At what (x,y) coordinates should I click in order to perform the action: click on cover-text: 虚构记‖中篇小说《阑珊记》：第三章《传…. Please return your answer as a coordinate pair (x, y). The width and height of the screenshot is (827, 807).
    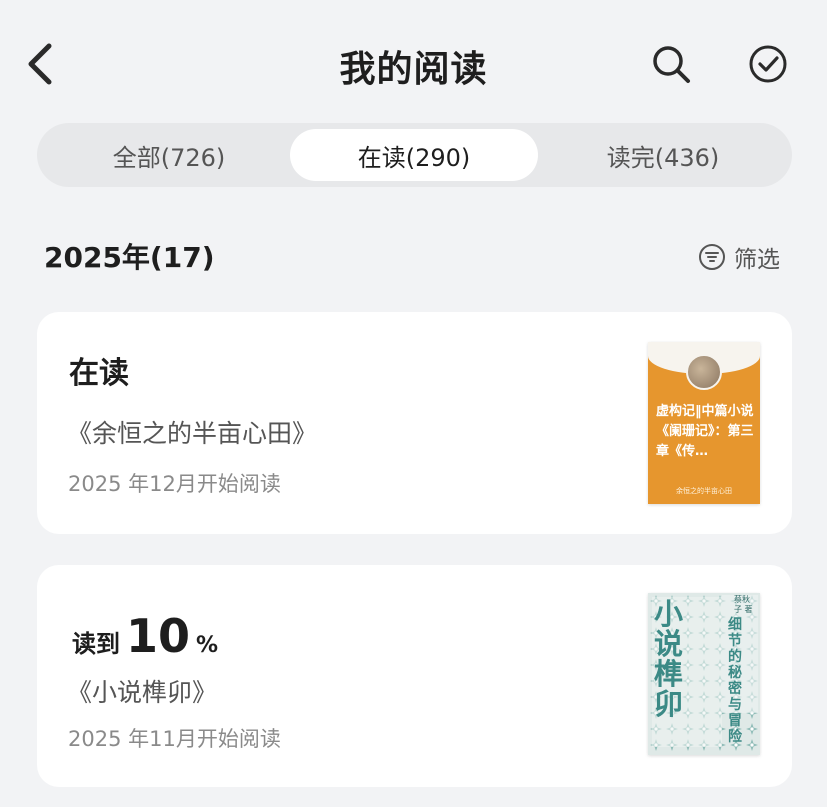
    Looking at the image, I should click on (705, 431).